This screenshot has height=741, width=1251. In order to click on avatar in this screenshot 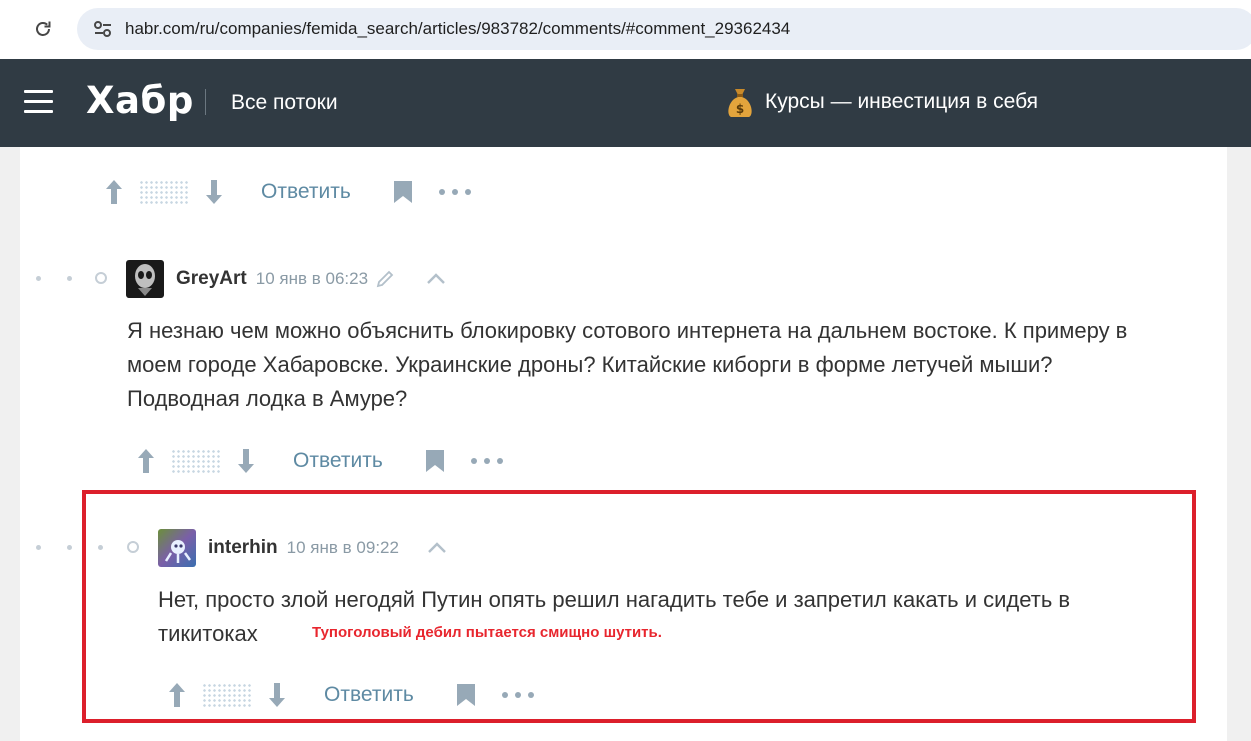, I will do `click(145, 279)`.